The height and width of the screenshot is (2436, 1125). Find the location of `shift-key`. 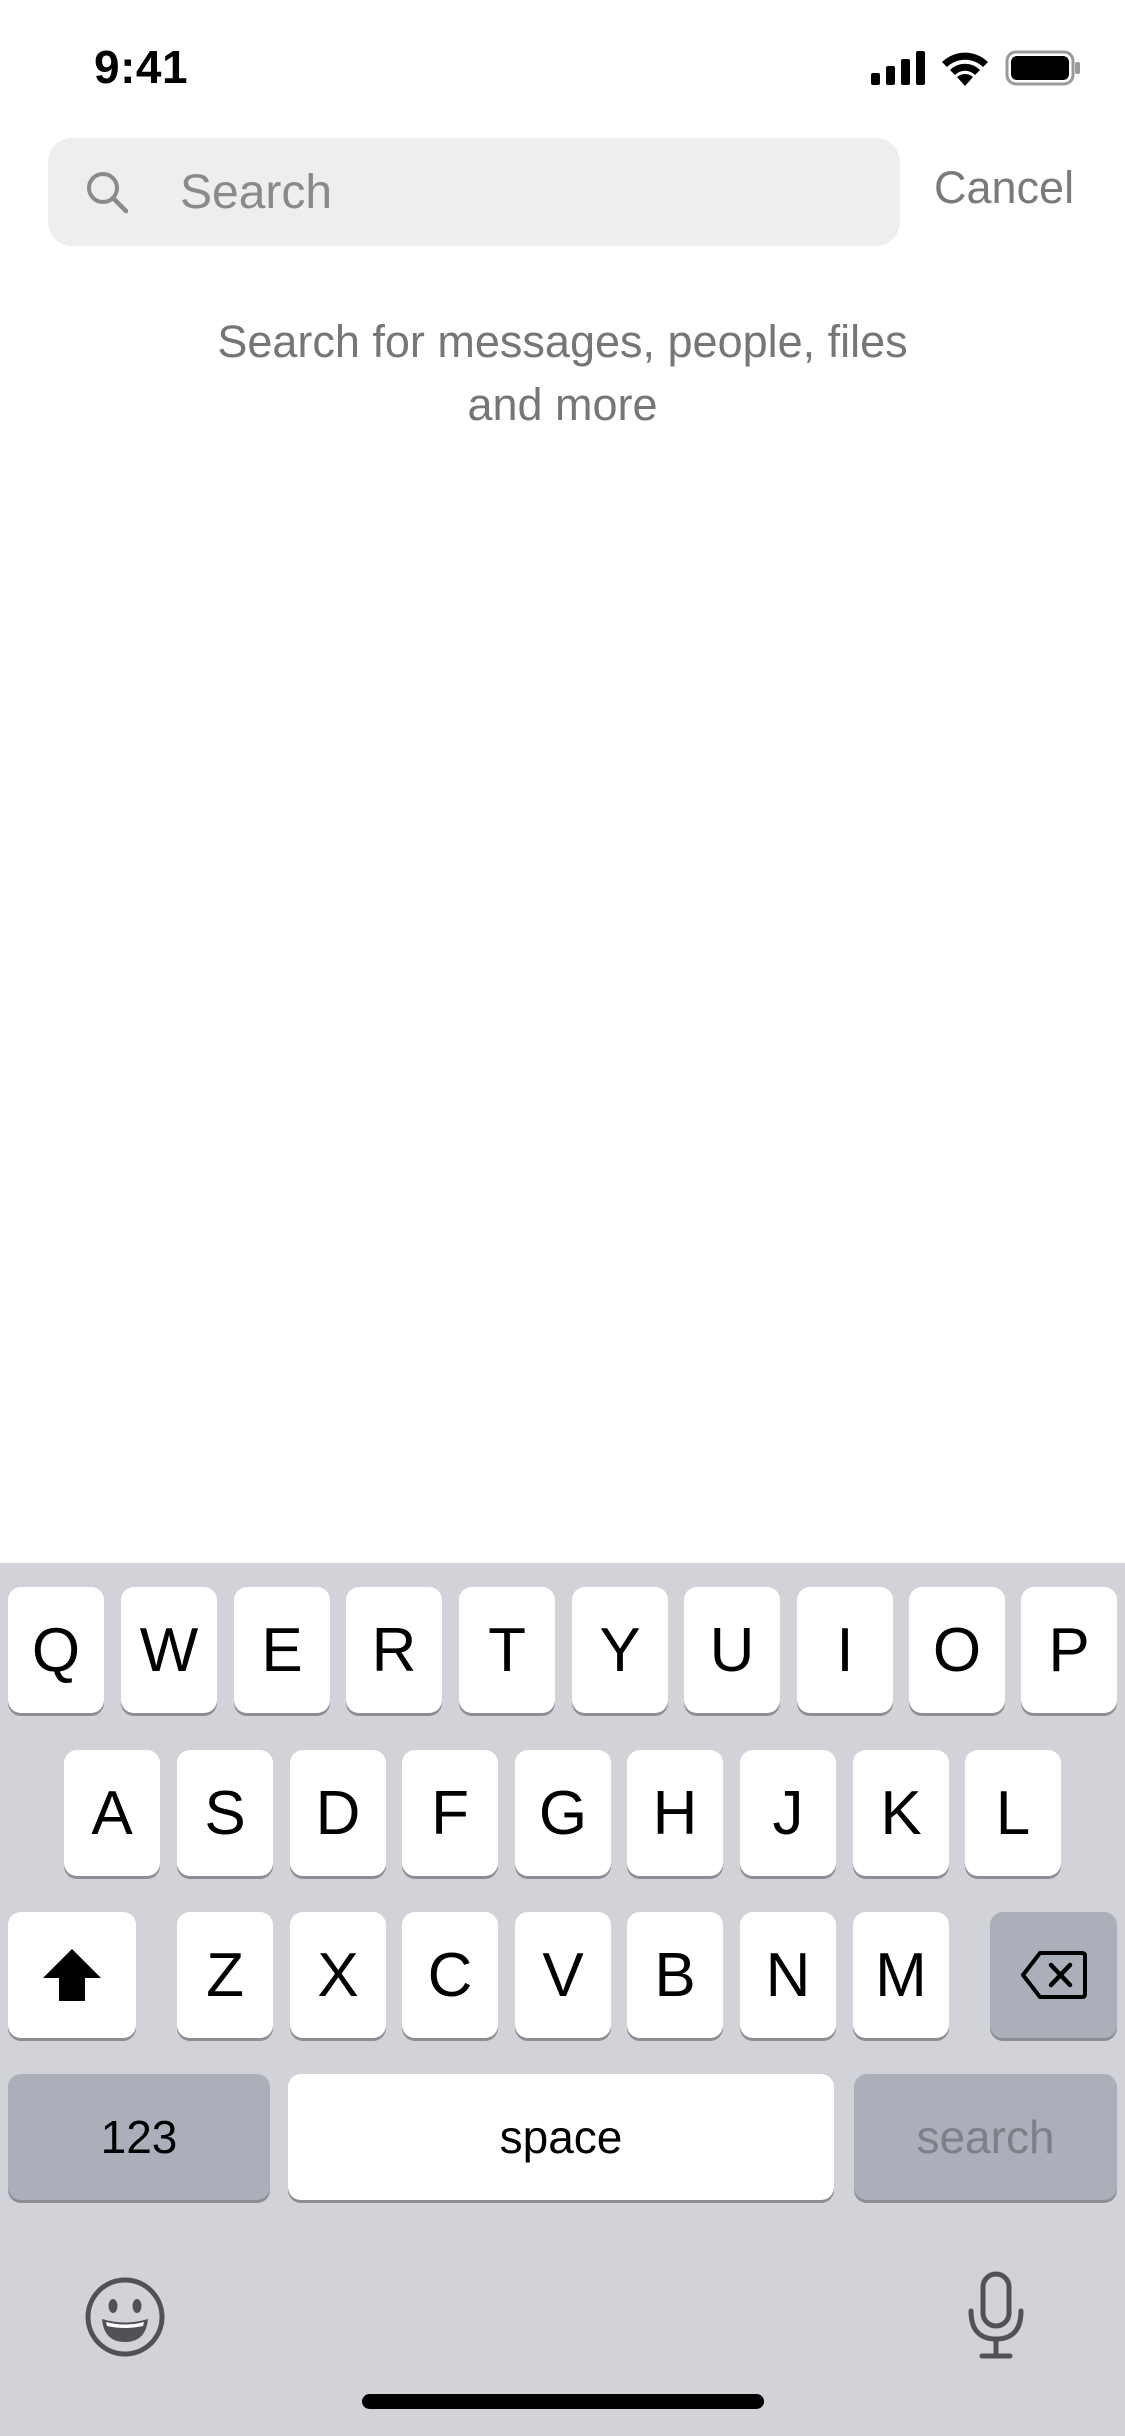

shift-key is located at coordinates (72, 1975).